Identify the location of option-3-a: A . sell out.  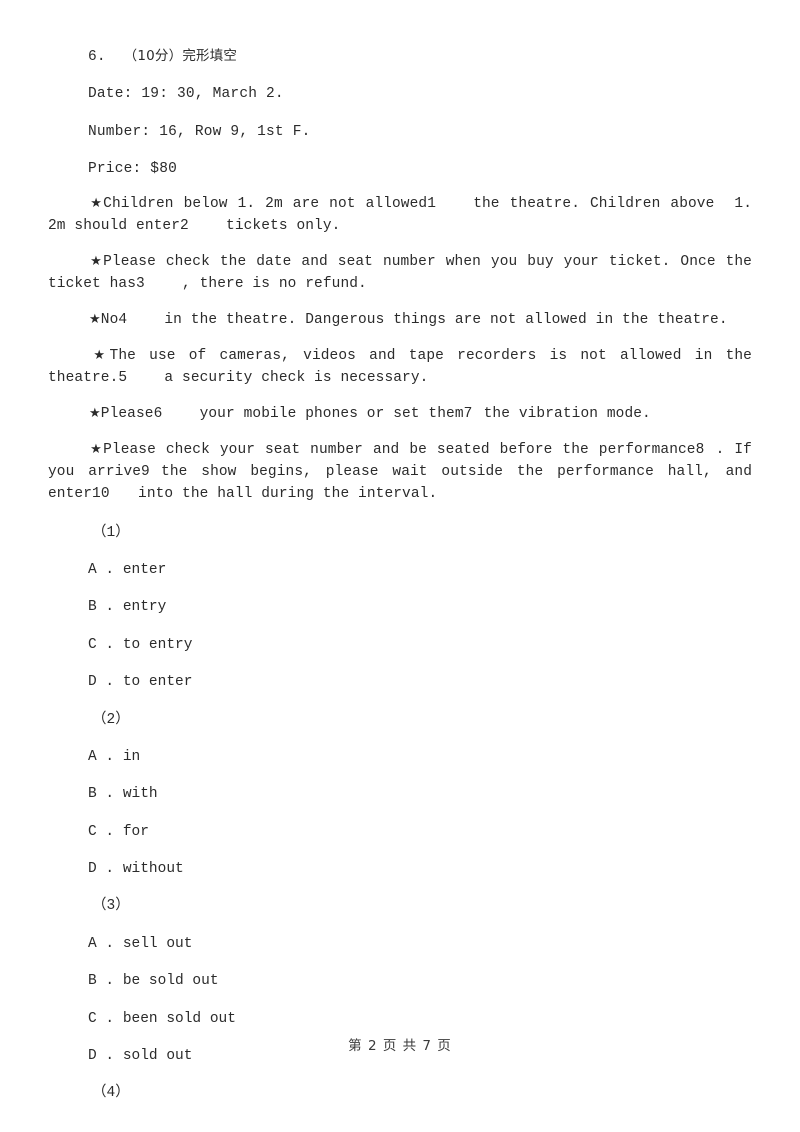
(420, 934).